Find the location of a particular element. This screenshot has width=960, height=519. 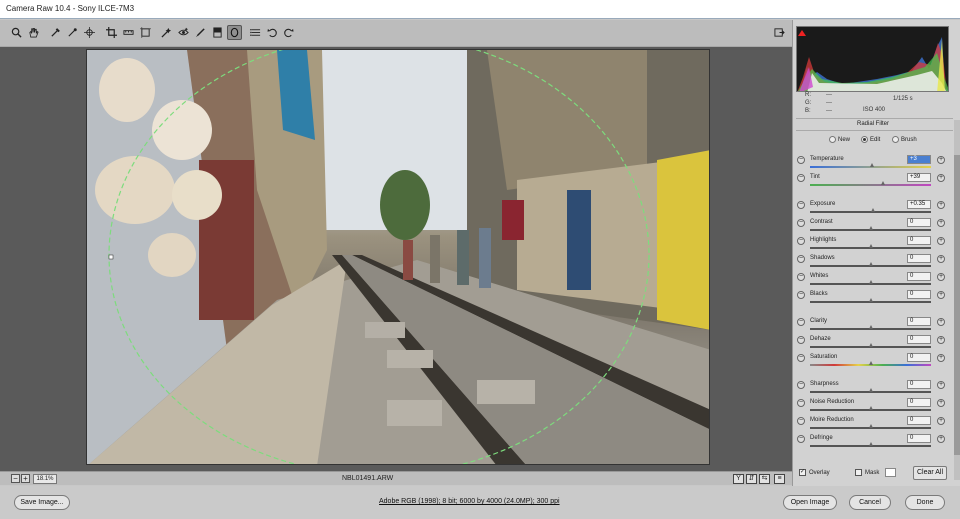

zoom-out-button: − is located at coordinates (15, 478).